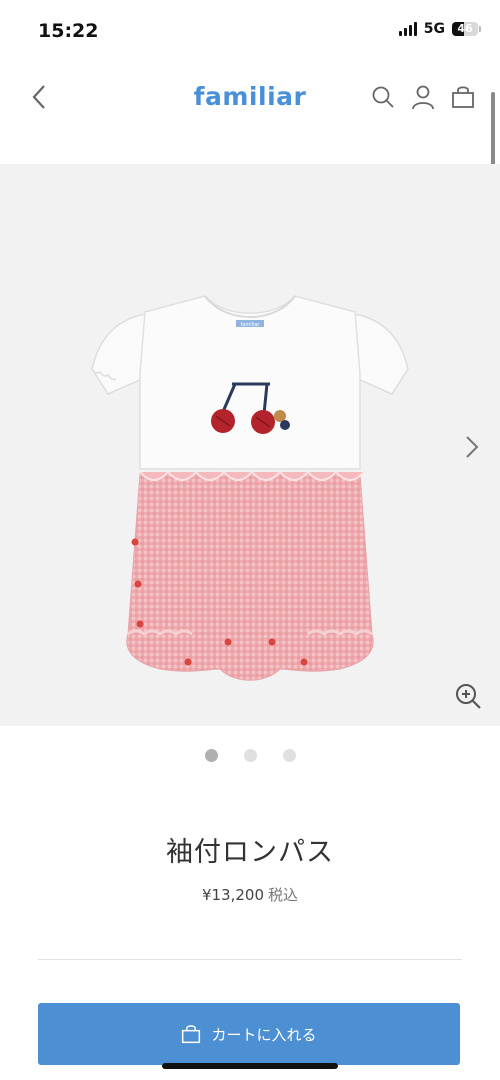 The width and height of the screenshot is (500, 1080). I want to click on battery-icon: 46, so click(466, 29).